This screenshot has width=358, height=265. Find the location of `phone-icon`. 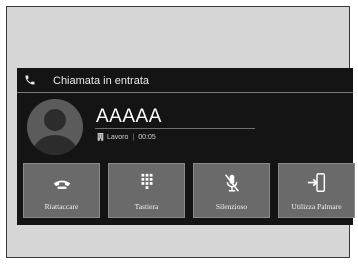

phone-icon is located at coordinates (30, 80).